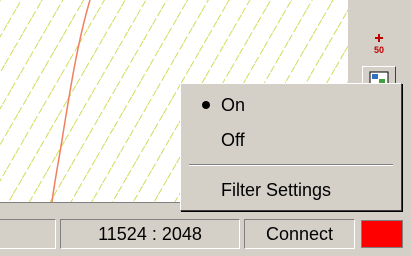 Image resolution: width=411 pixels, height=256 pixels. Describe the element at coordinates (291, 165) in the screenshot. I see `menu-separator` at that location.